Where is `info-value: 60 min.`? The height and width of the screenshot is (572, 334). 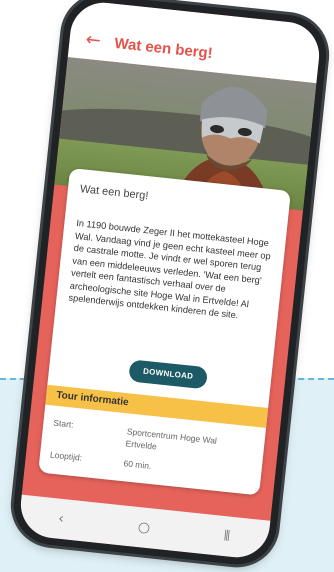
info-value: 60 min. is located at coordinates (137, 465).